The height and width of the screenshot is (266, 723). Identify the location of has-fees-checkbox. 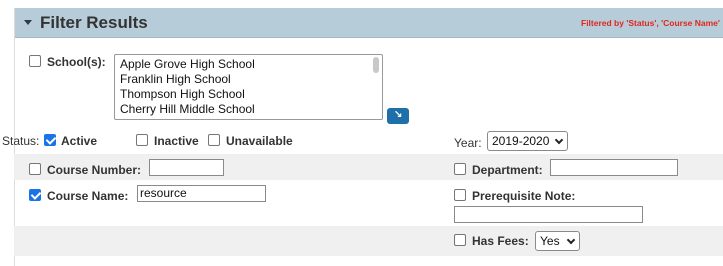
(460, 240).